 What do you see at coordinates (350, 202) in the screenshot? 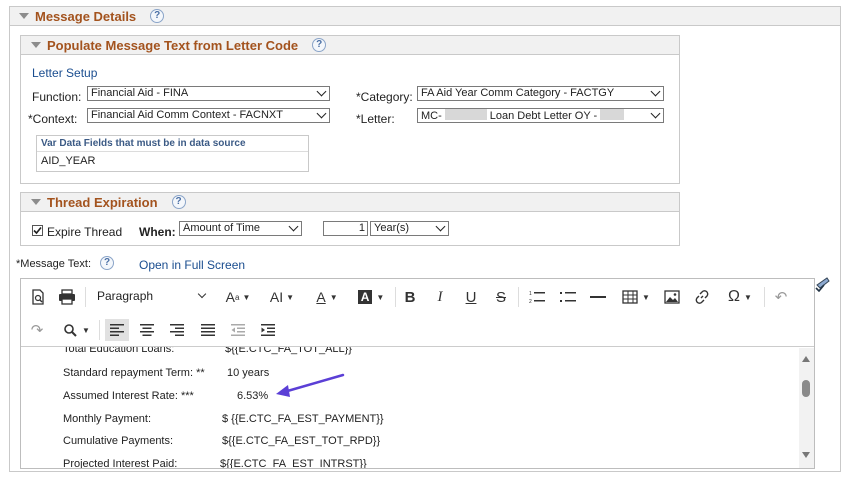
I see `thread-header: Thread Expiration ?` at bounding box center [350, 202].